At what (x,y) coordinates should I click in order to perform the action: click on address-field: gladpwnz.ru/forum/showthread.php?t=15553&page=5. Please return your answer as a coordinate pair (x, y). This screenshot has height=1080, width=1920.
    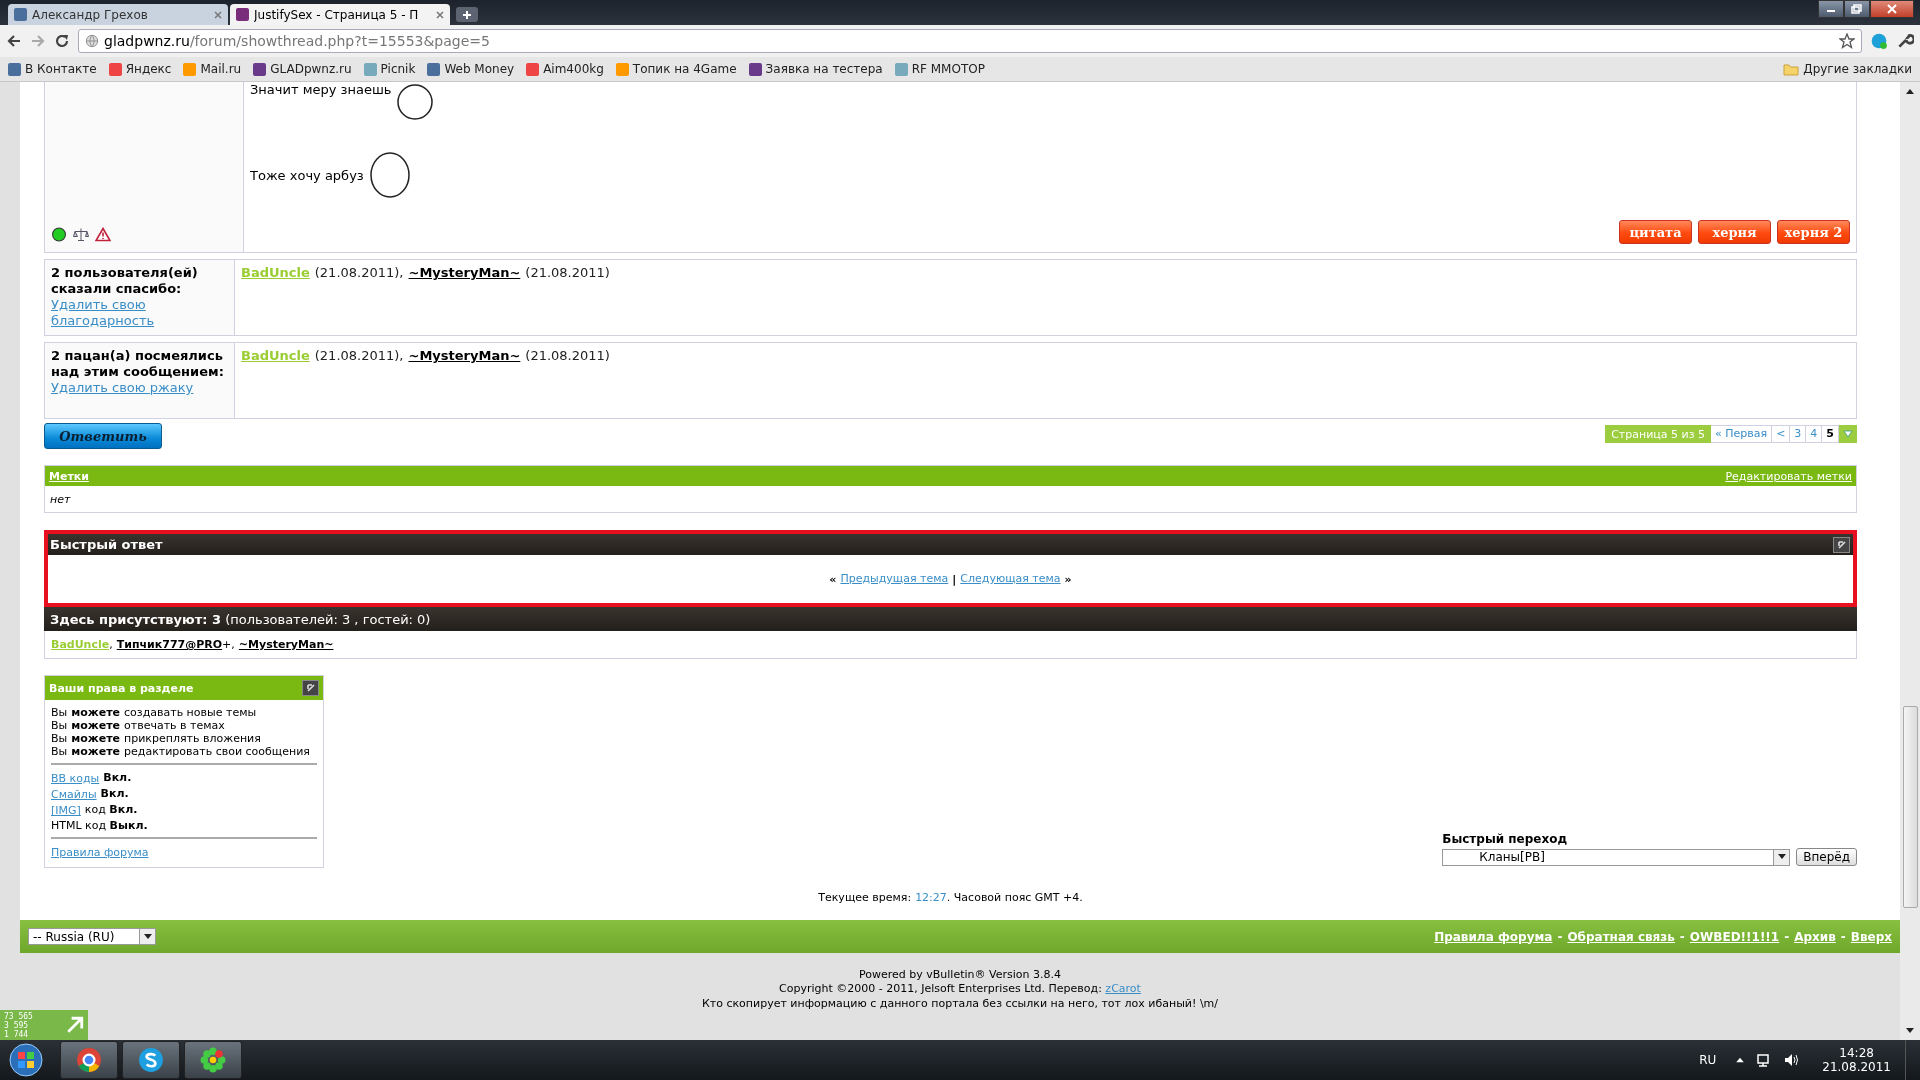
    Looking at the image, I should click on (970, 41).